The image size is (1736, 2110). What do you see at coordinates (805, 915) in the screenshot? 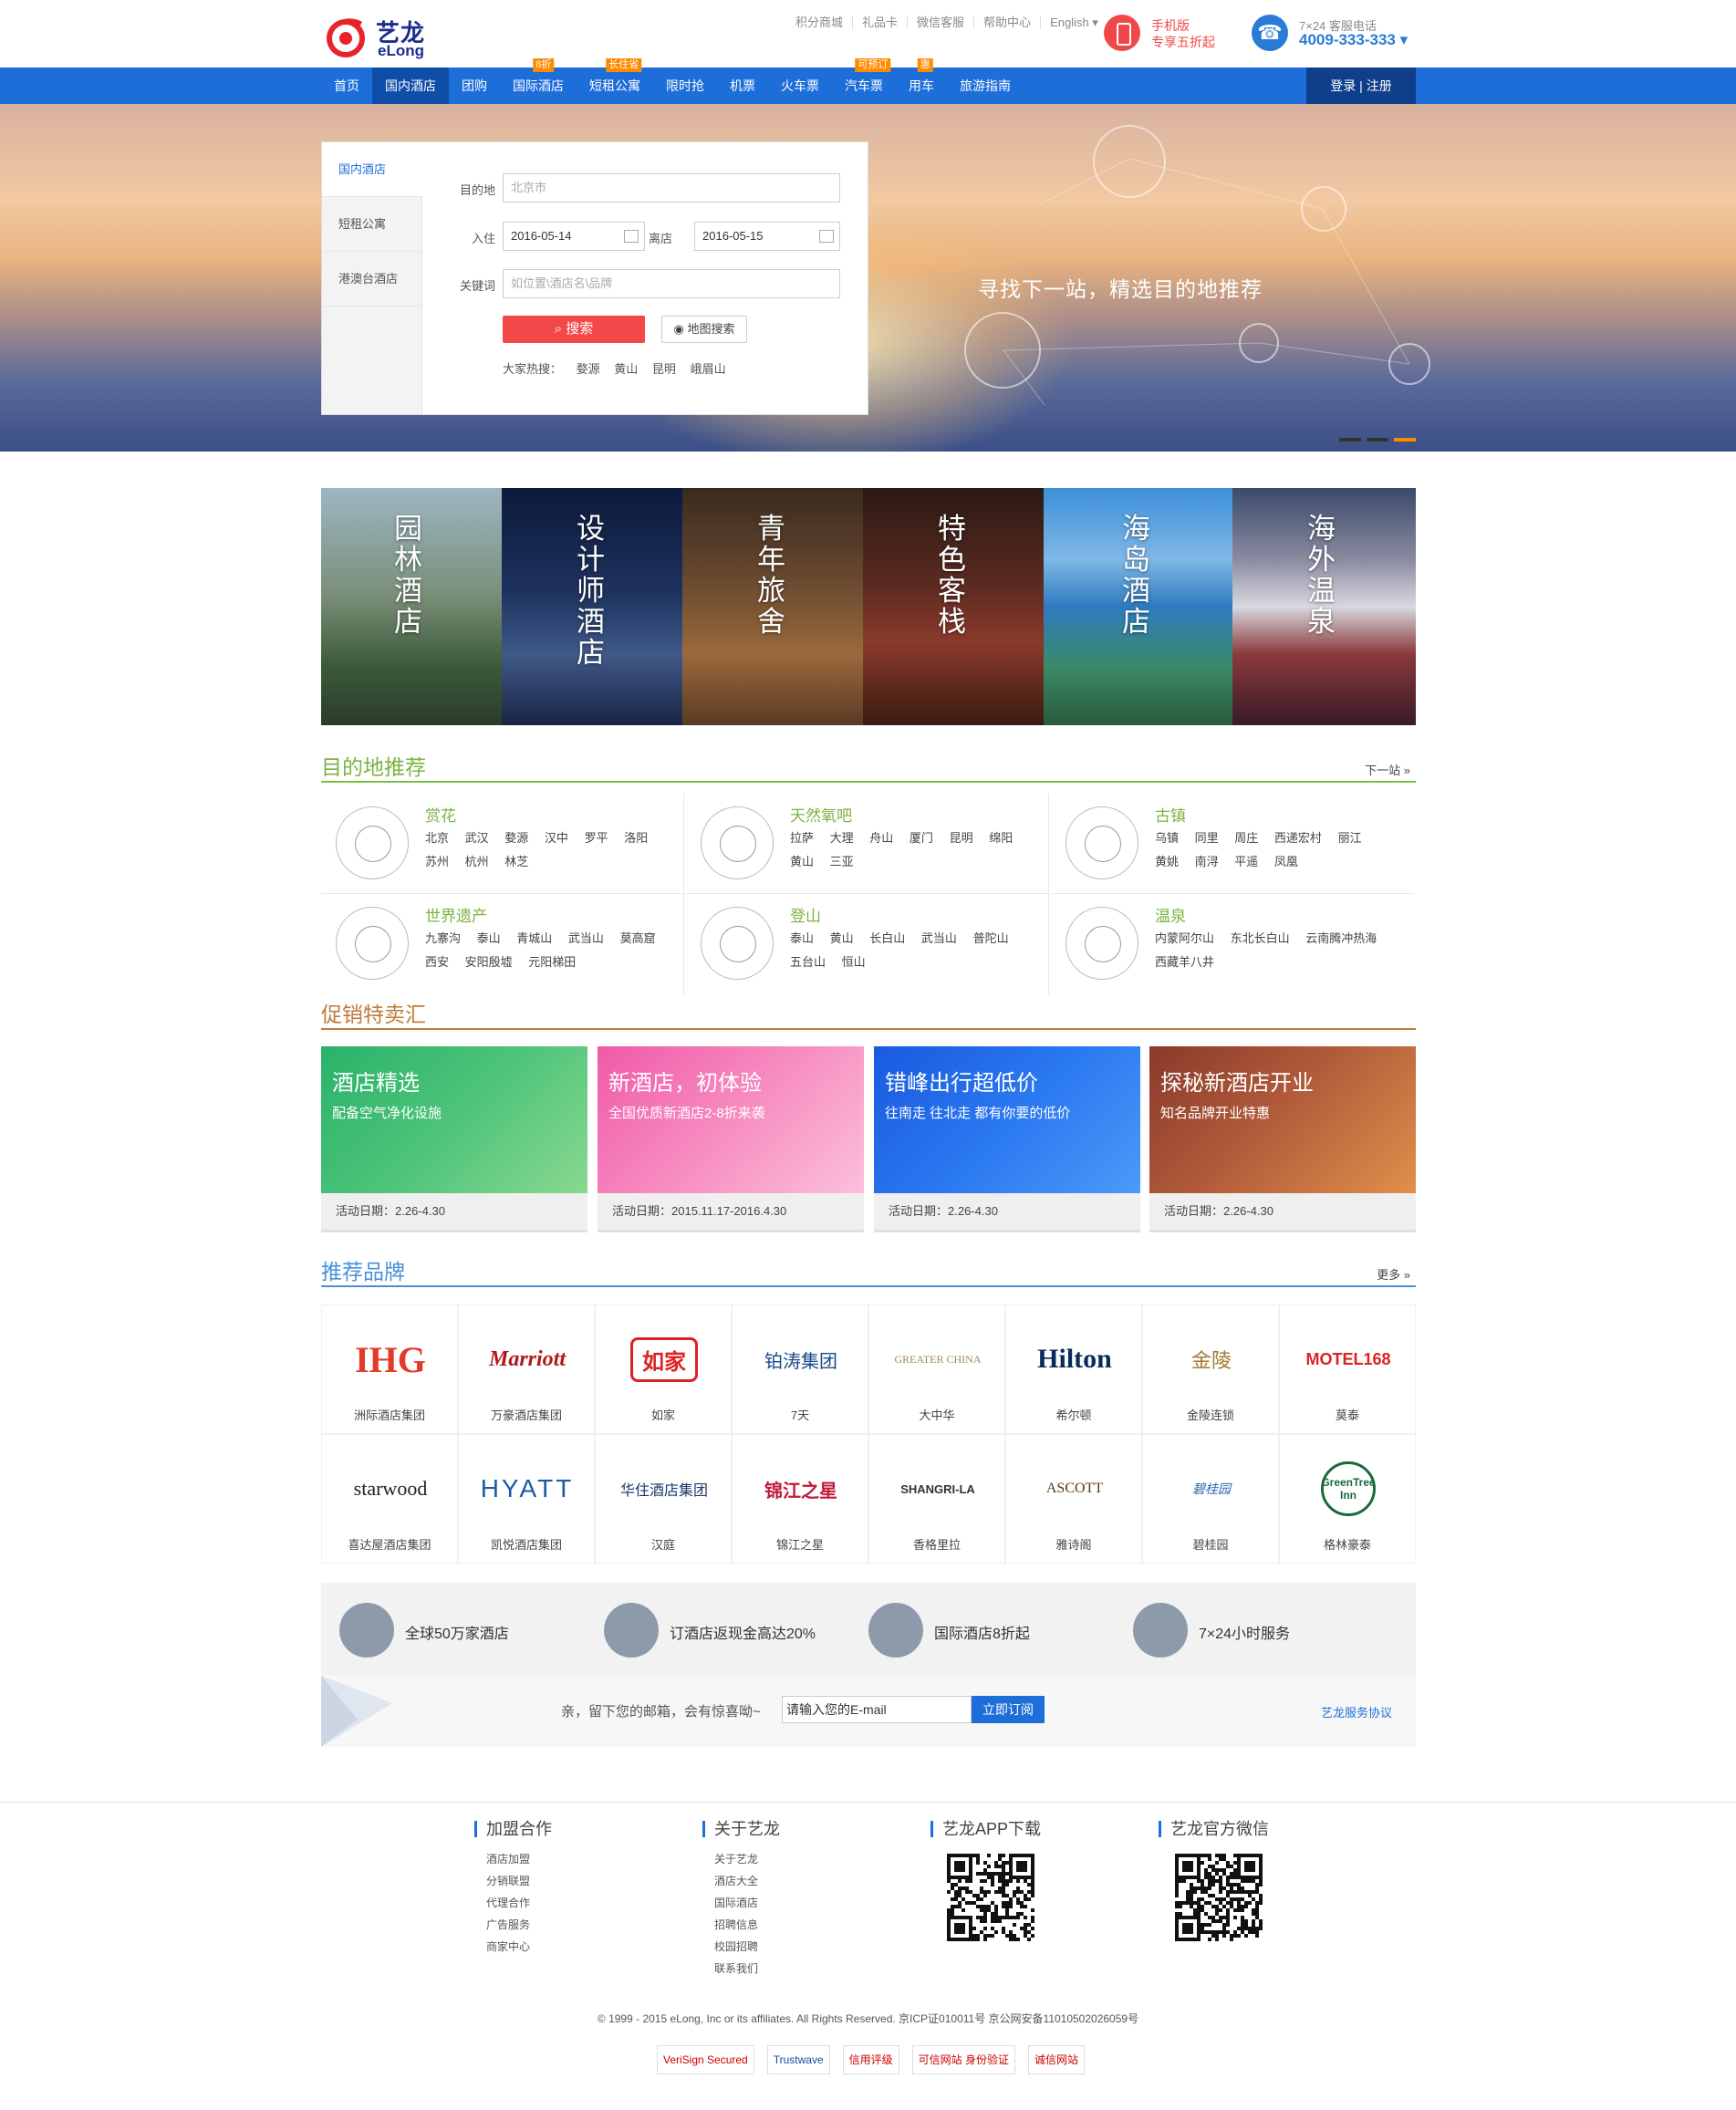
I see `destination-group-name: 登山` at bounding box center [805, 915].